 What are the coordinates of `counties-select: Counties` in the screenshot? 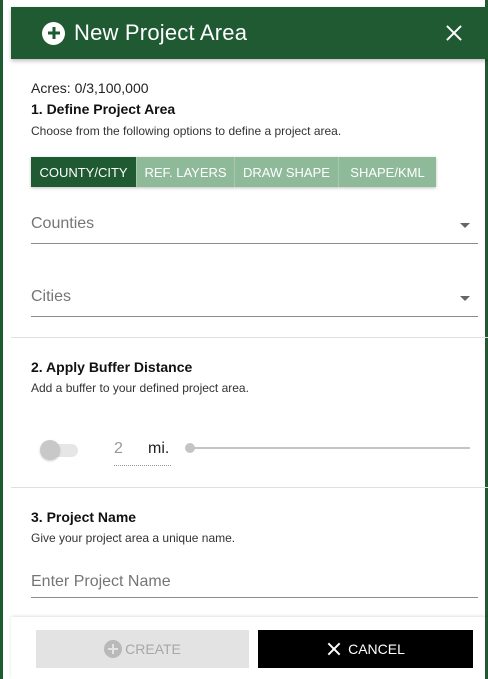 It's located at (254, 226).